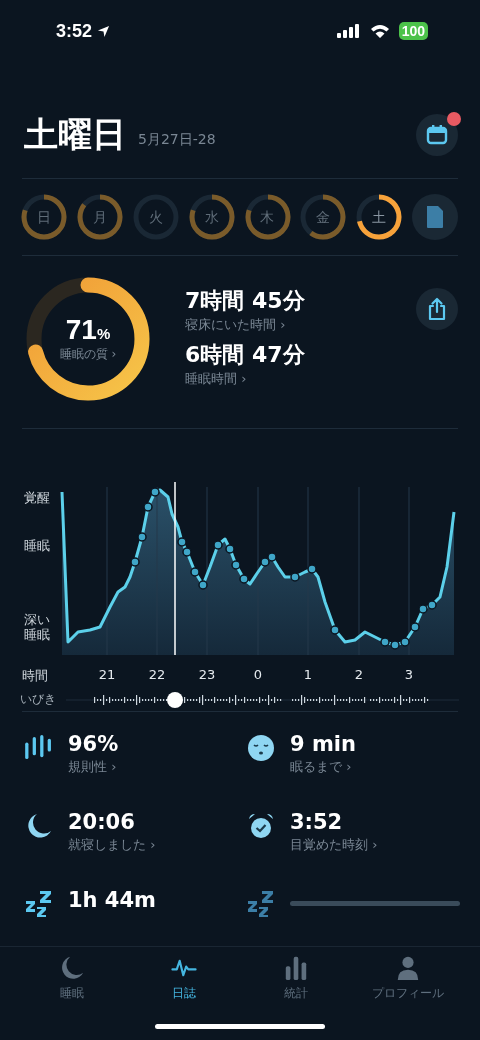 This screenshot has height=1040, width=480. I want to click on metric-value: 6時間 47分, so click(245, 354).